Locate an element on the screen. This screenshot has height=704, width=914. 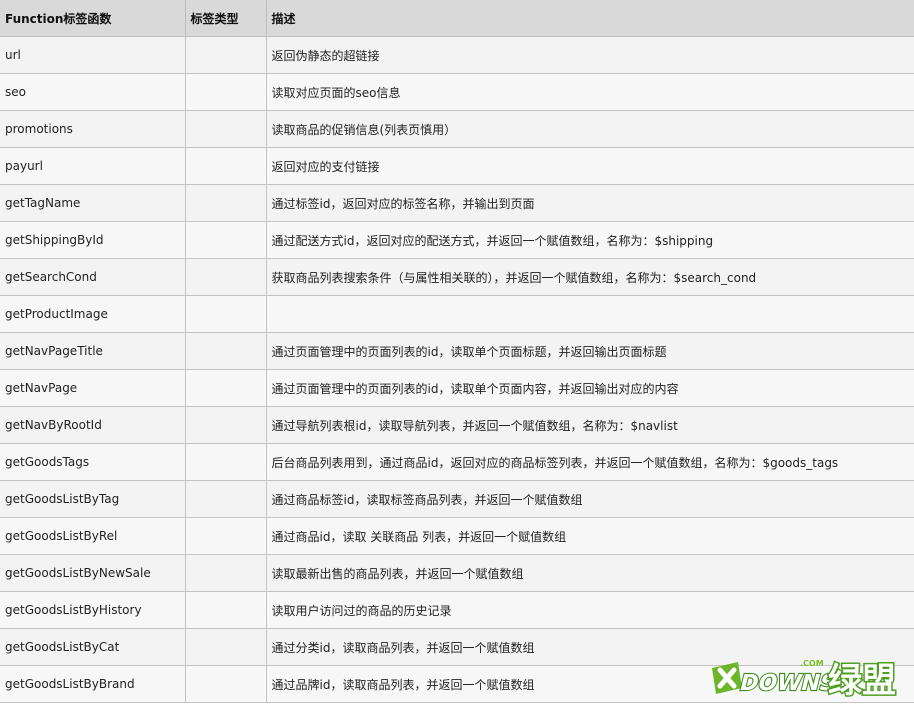
cell-description: 读取最新出售的商品列表，并返回一个赋值数组 is located at coordinates (590, 573).